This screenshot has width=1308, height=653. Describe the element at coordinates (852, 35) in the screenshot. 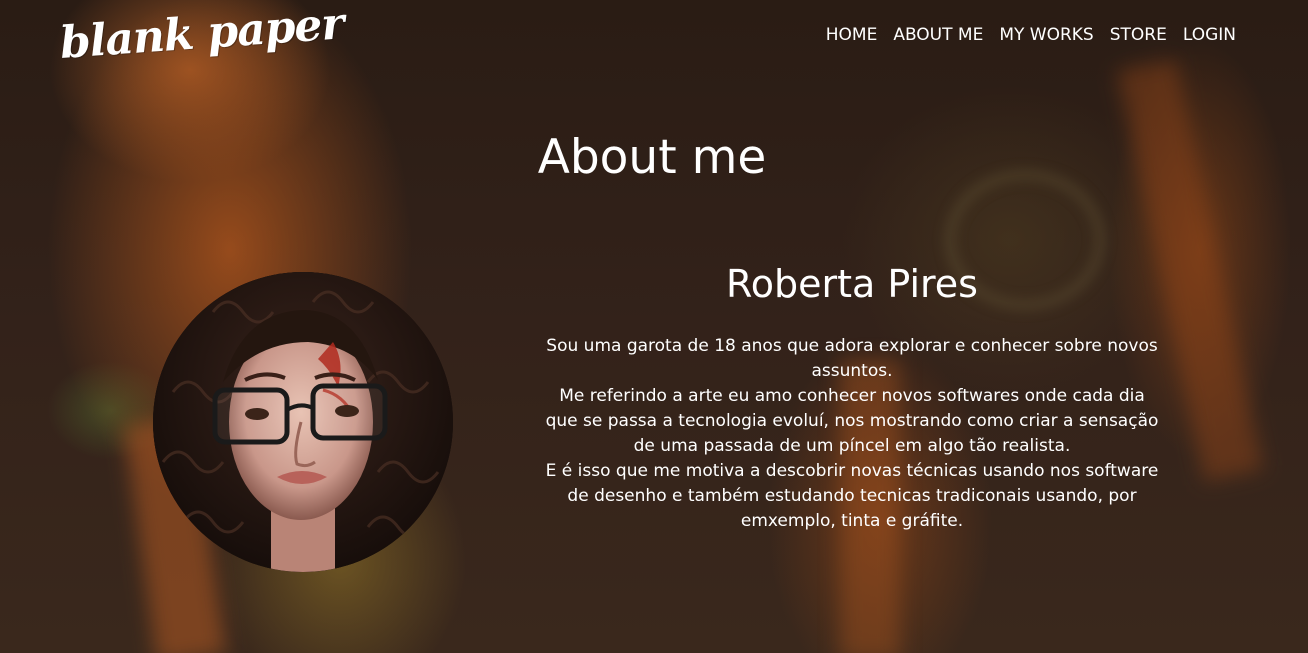

I see `nav-home: HOME` at that location.